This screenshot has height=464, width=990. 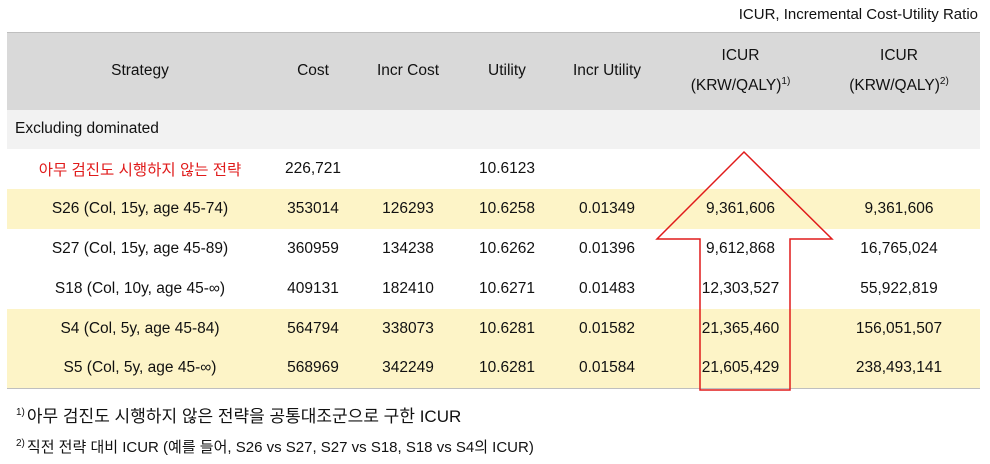 I want to click on cell-strategy: 아무 검진도 시행하지 않는 전략, so click(x=140, y=170).